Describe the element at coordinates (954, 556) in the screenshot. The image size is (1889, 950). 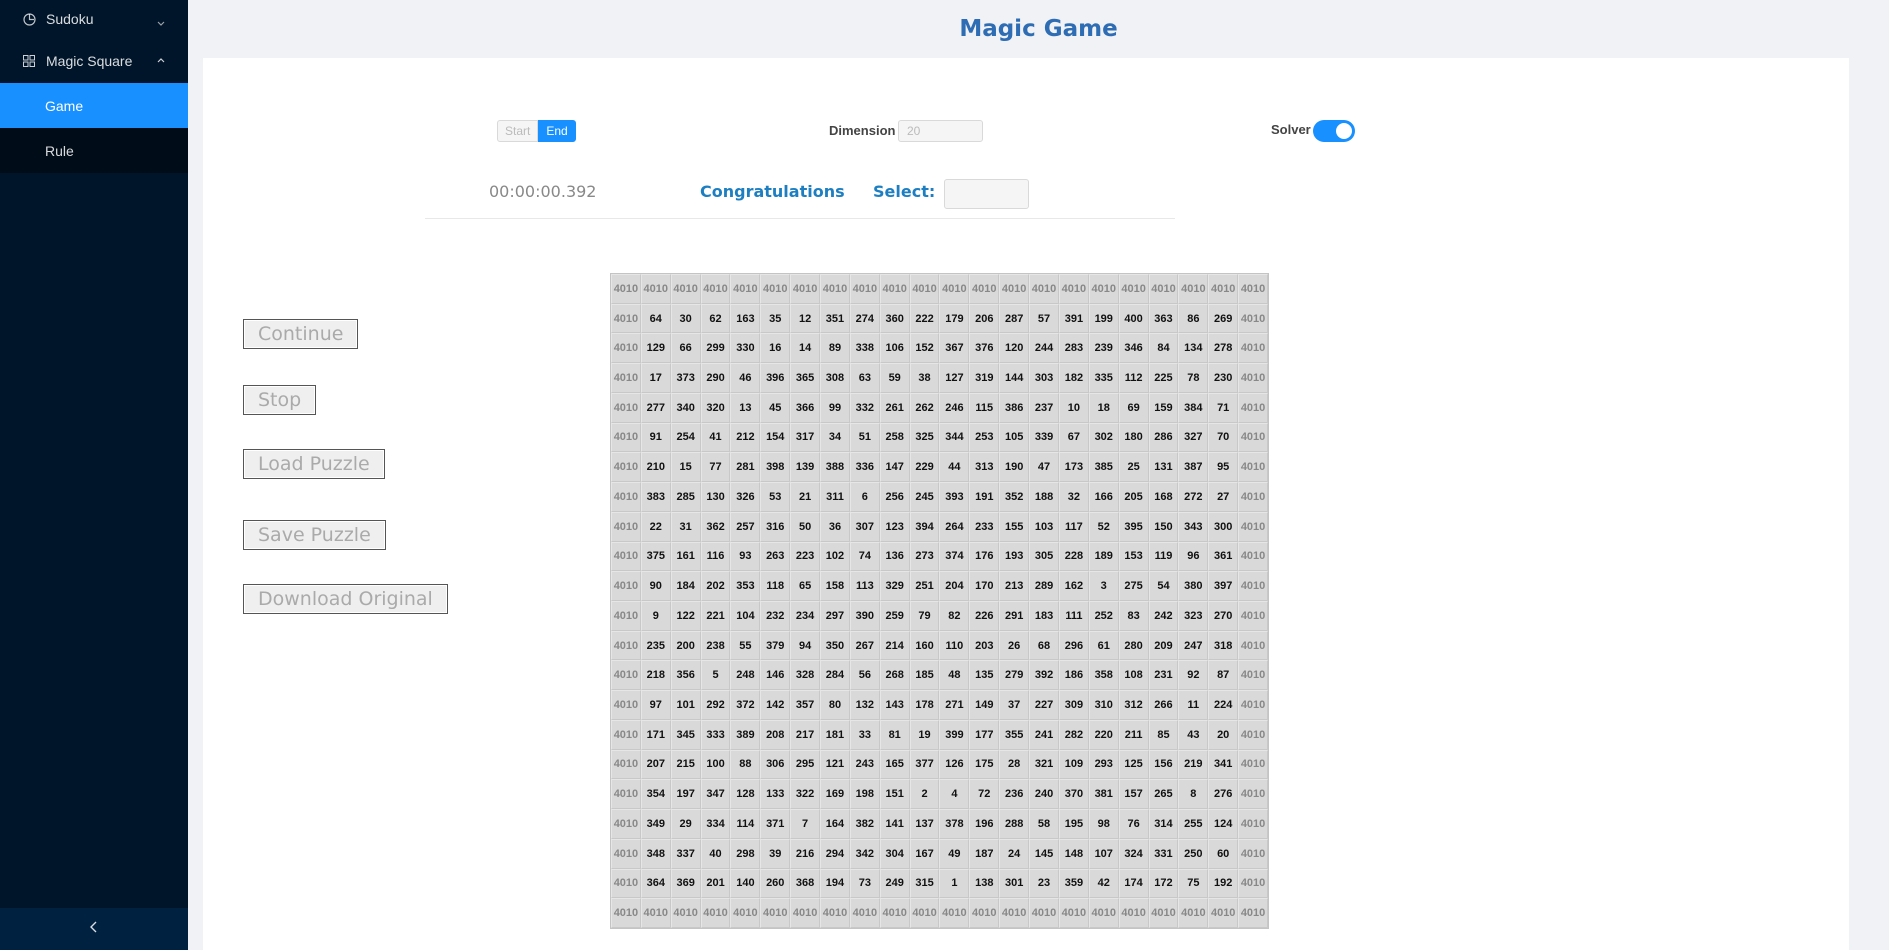
I see `grid-cell: 374` at that location.